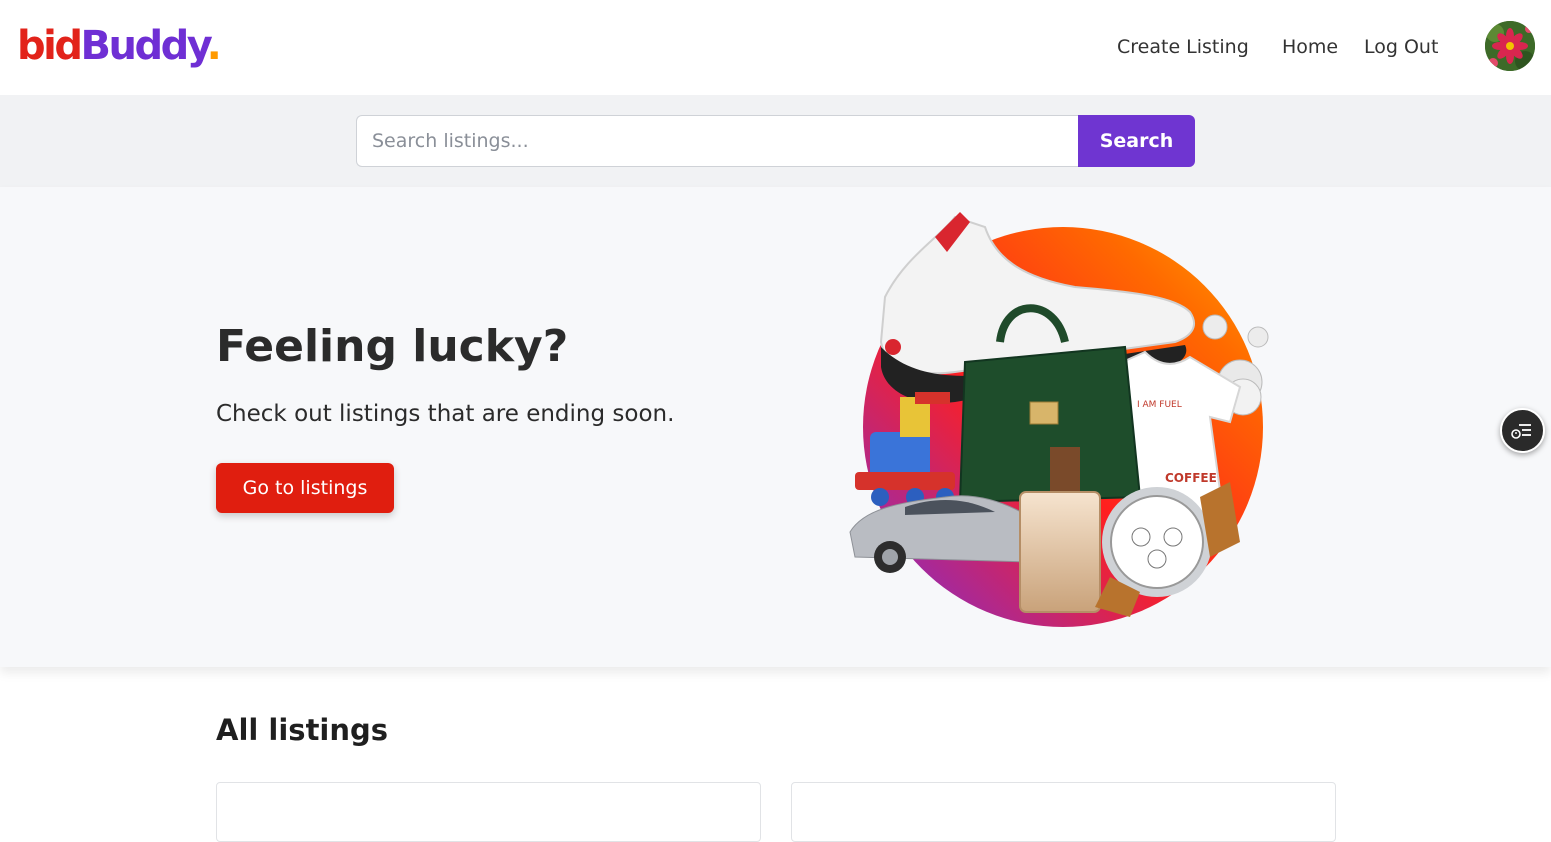  Describe the element at coordinates (1136, 141) in the screenshot. I see `search-button: Search` at that location.